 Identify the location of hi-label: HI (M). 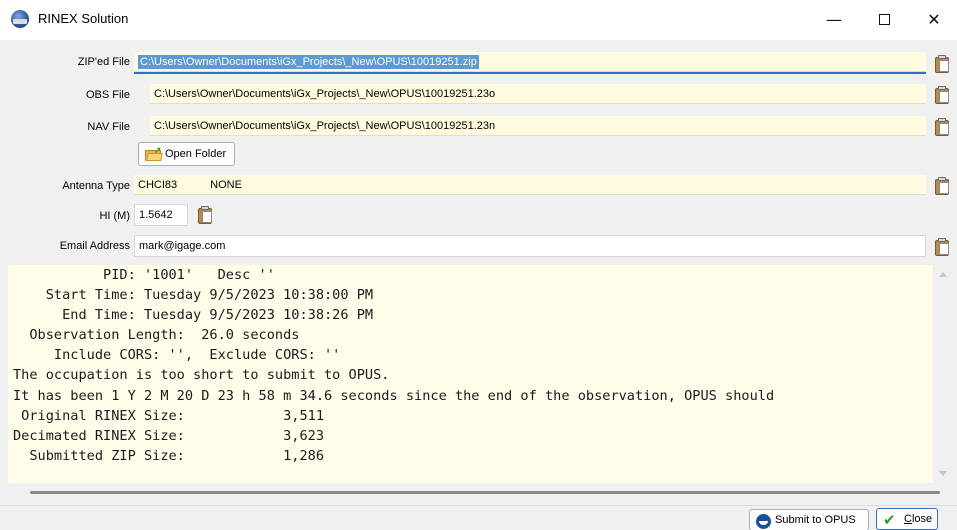
(114, 216).